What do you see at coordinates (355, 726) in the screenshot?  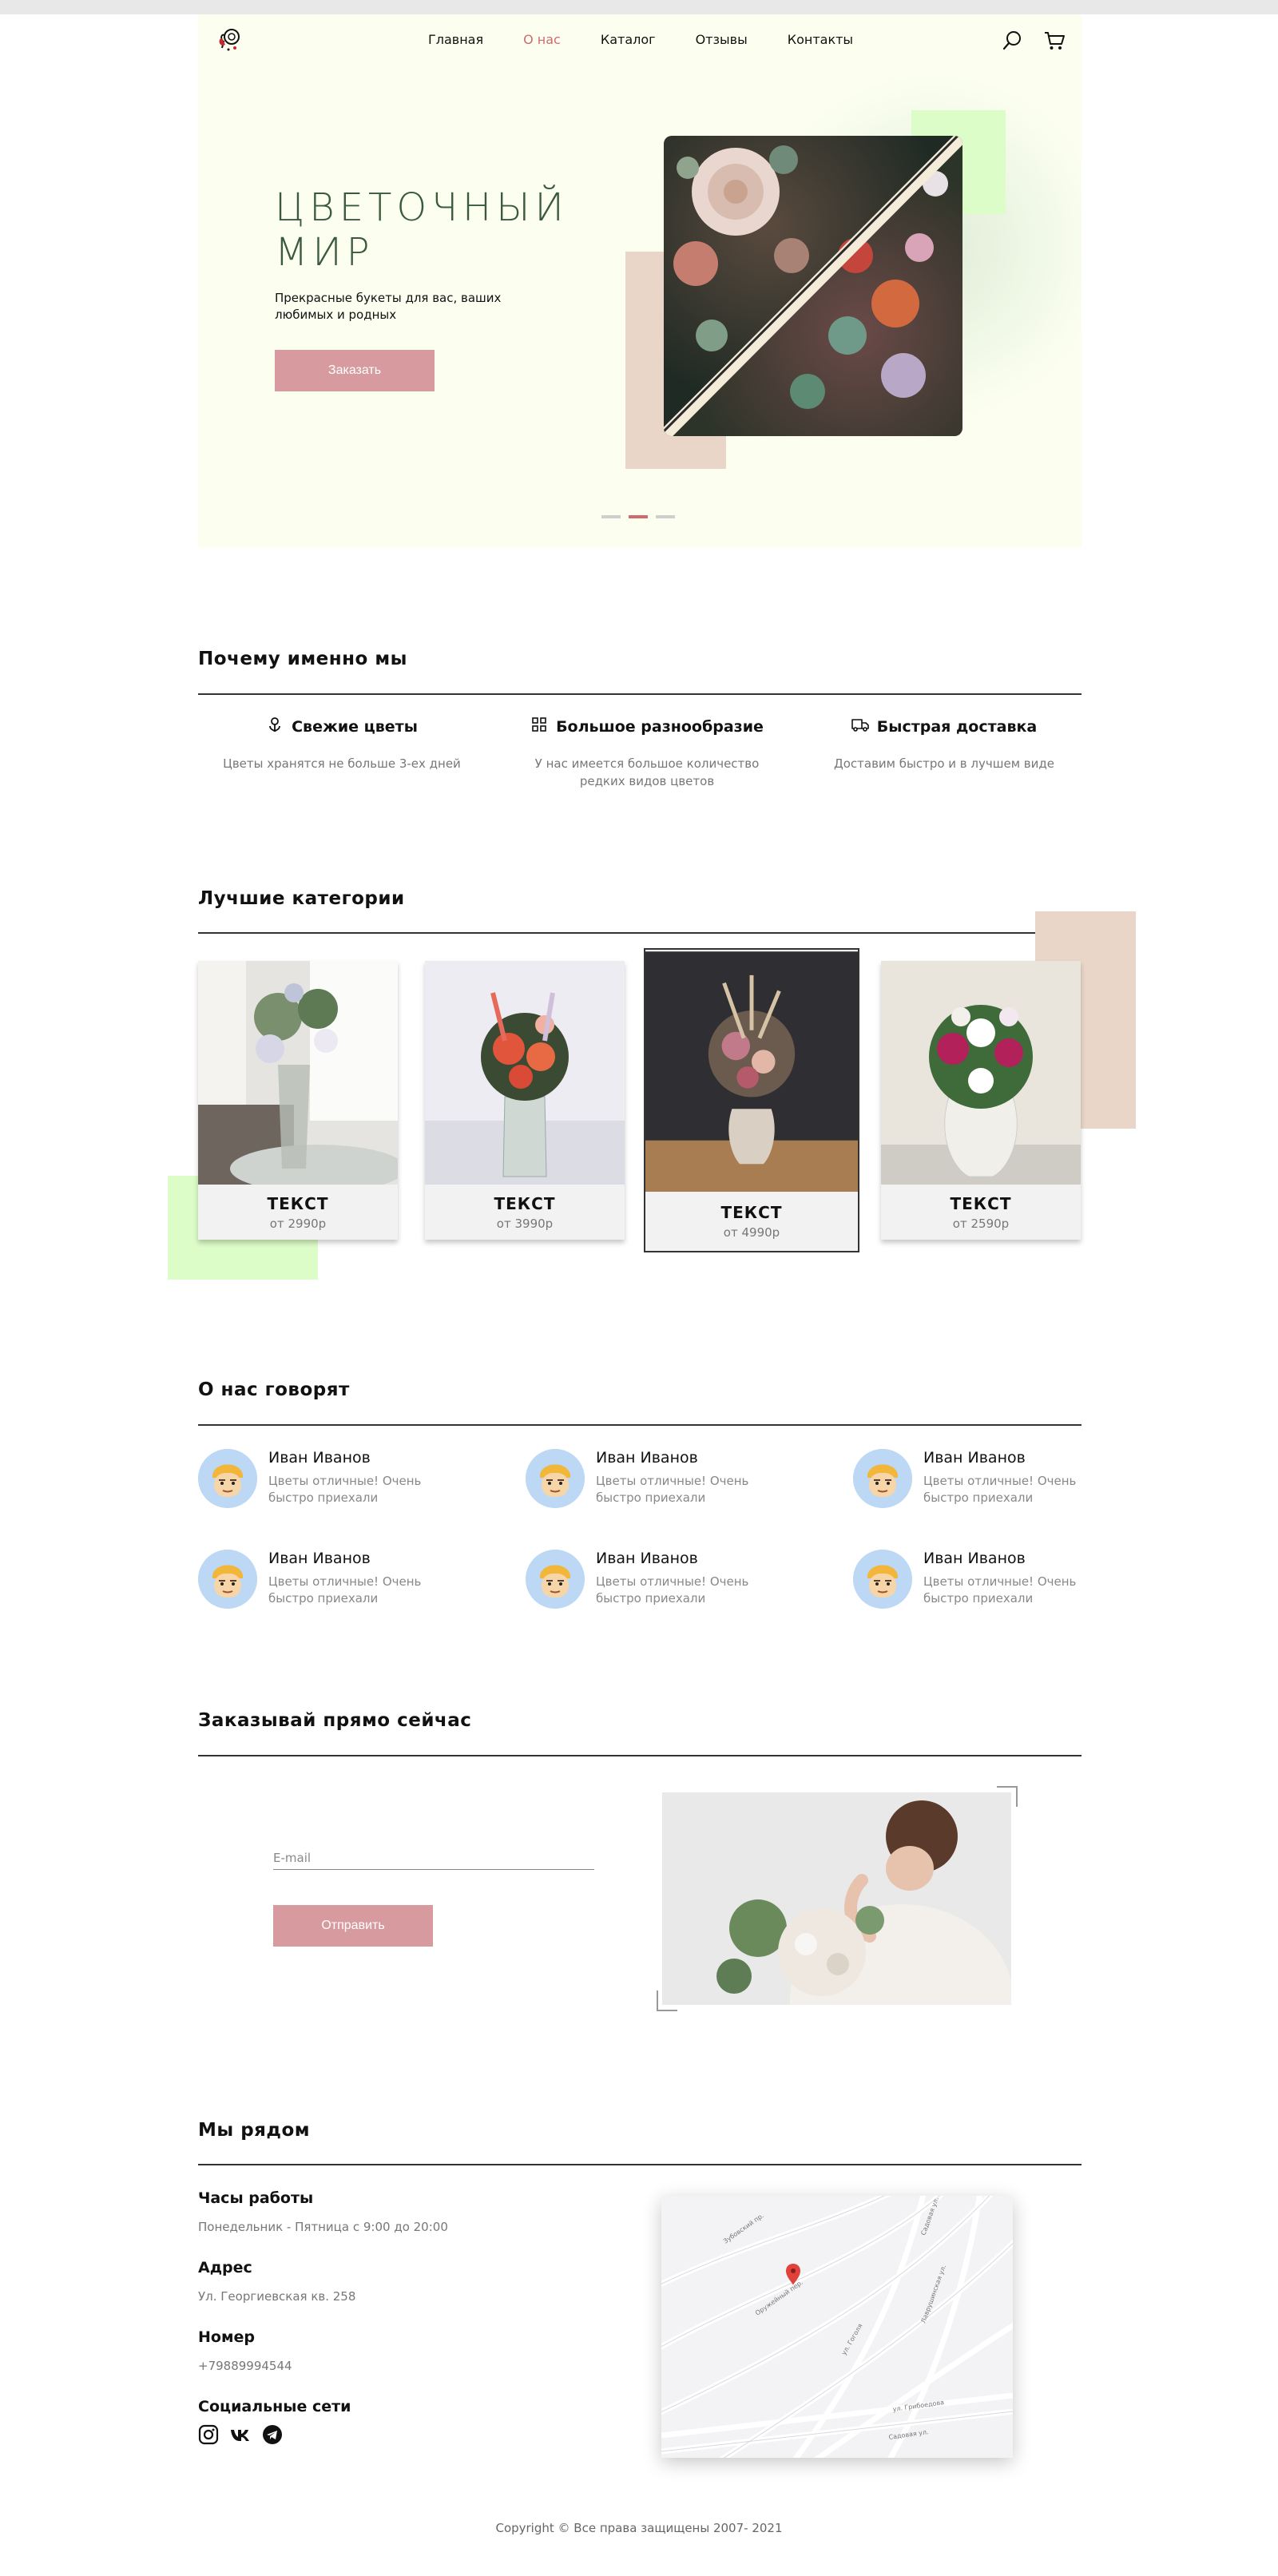 I see `feature-fresh-label: Свежие цветы` at bounding box center [355, 726].